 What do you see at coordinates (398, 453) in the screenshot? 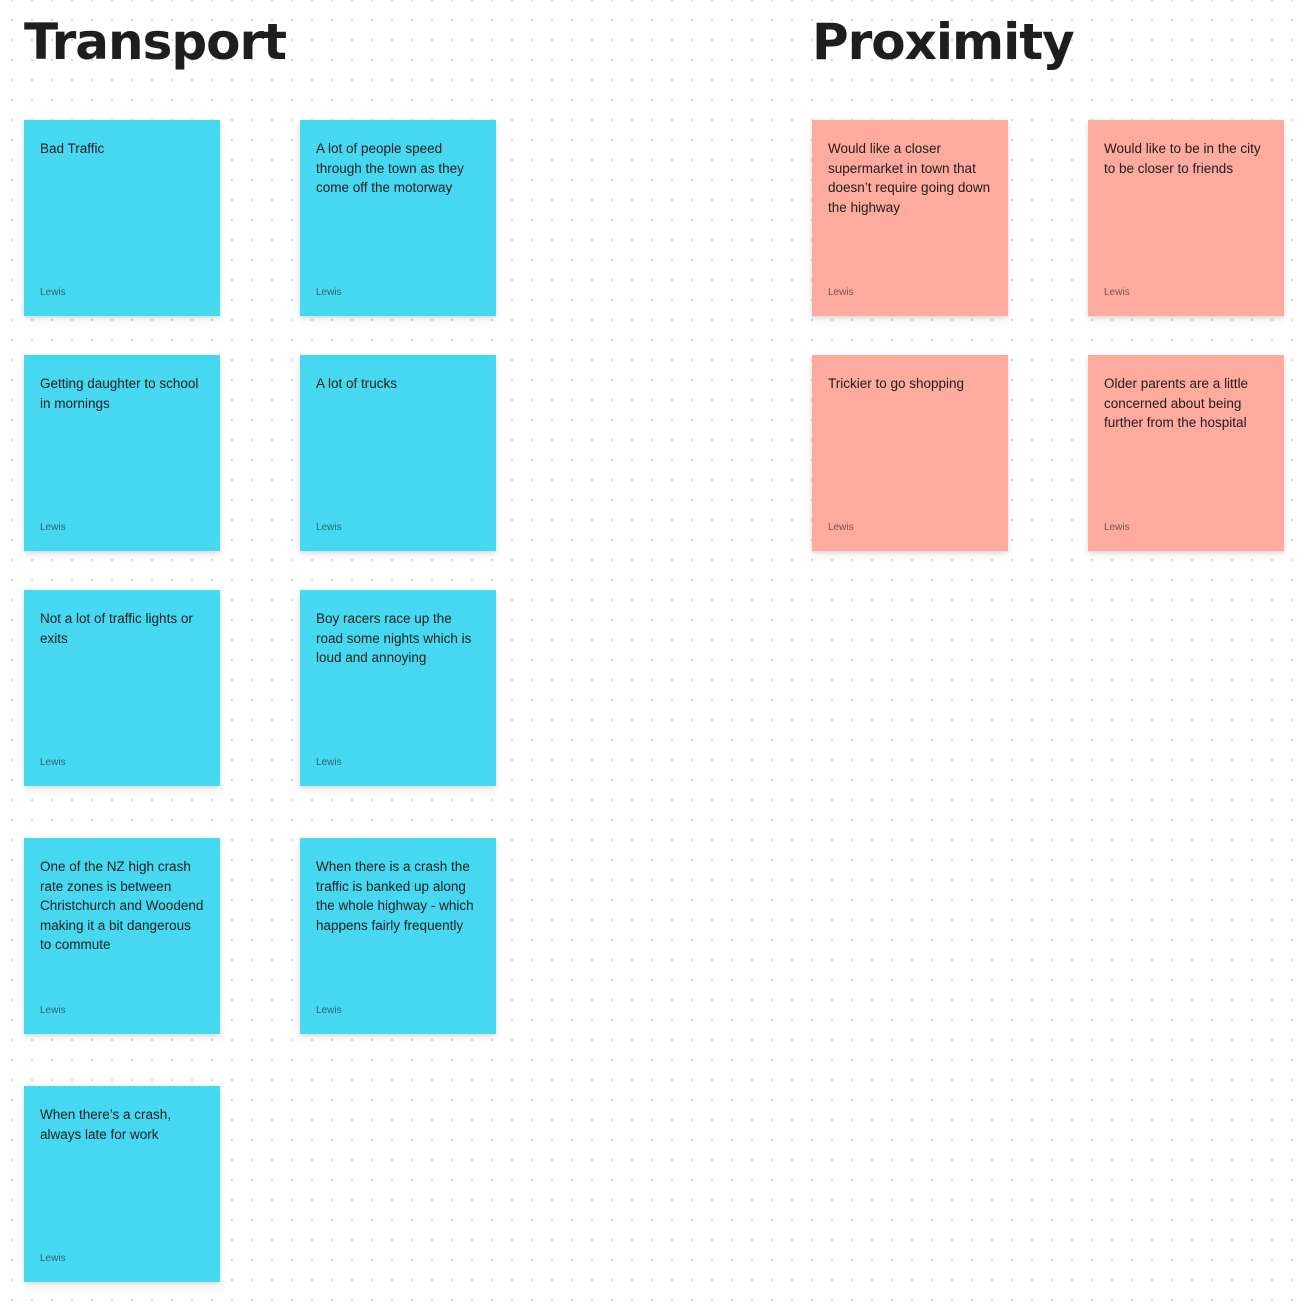
I see `sticky-note-transport: A lot of trucks Lewis` at bounding box center [398, 453].